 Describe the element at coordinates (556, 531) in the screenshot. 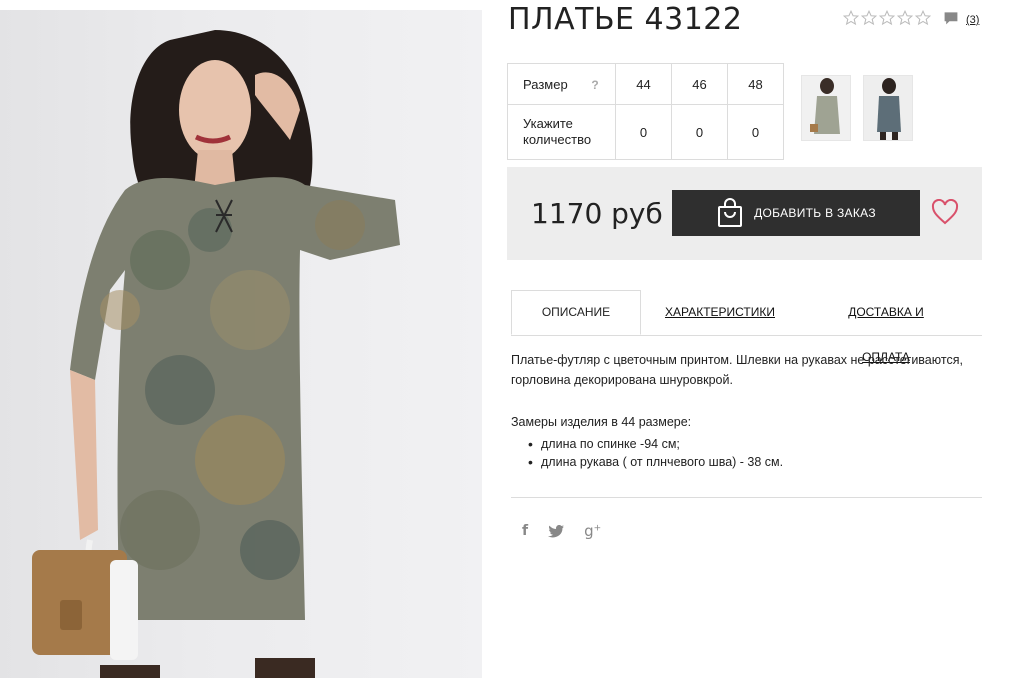

I see `twitter-icon` at that location.